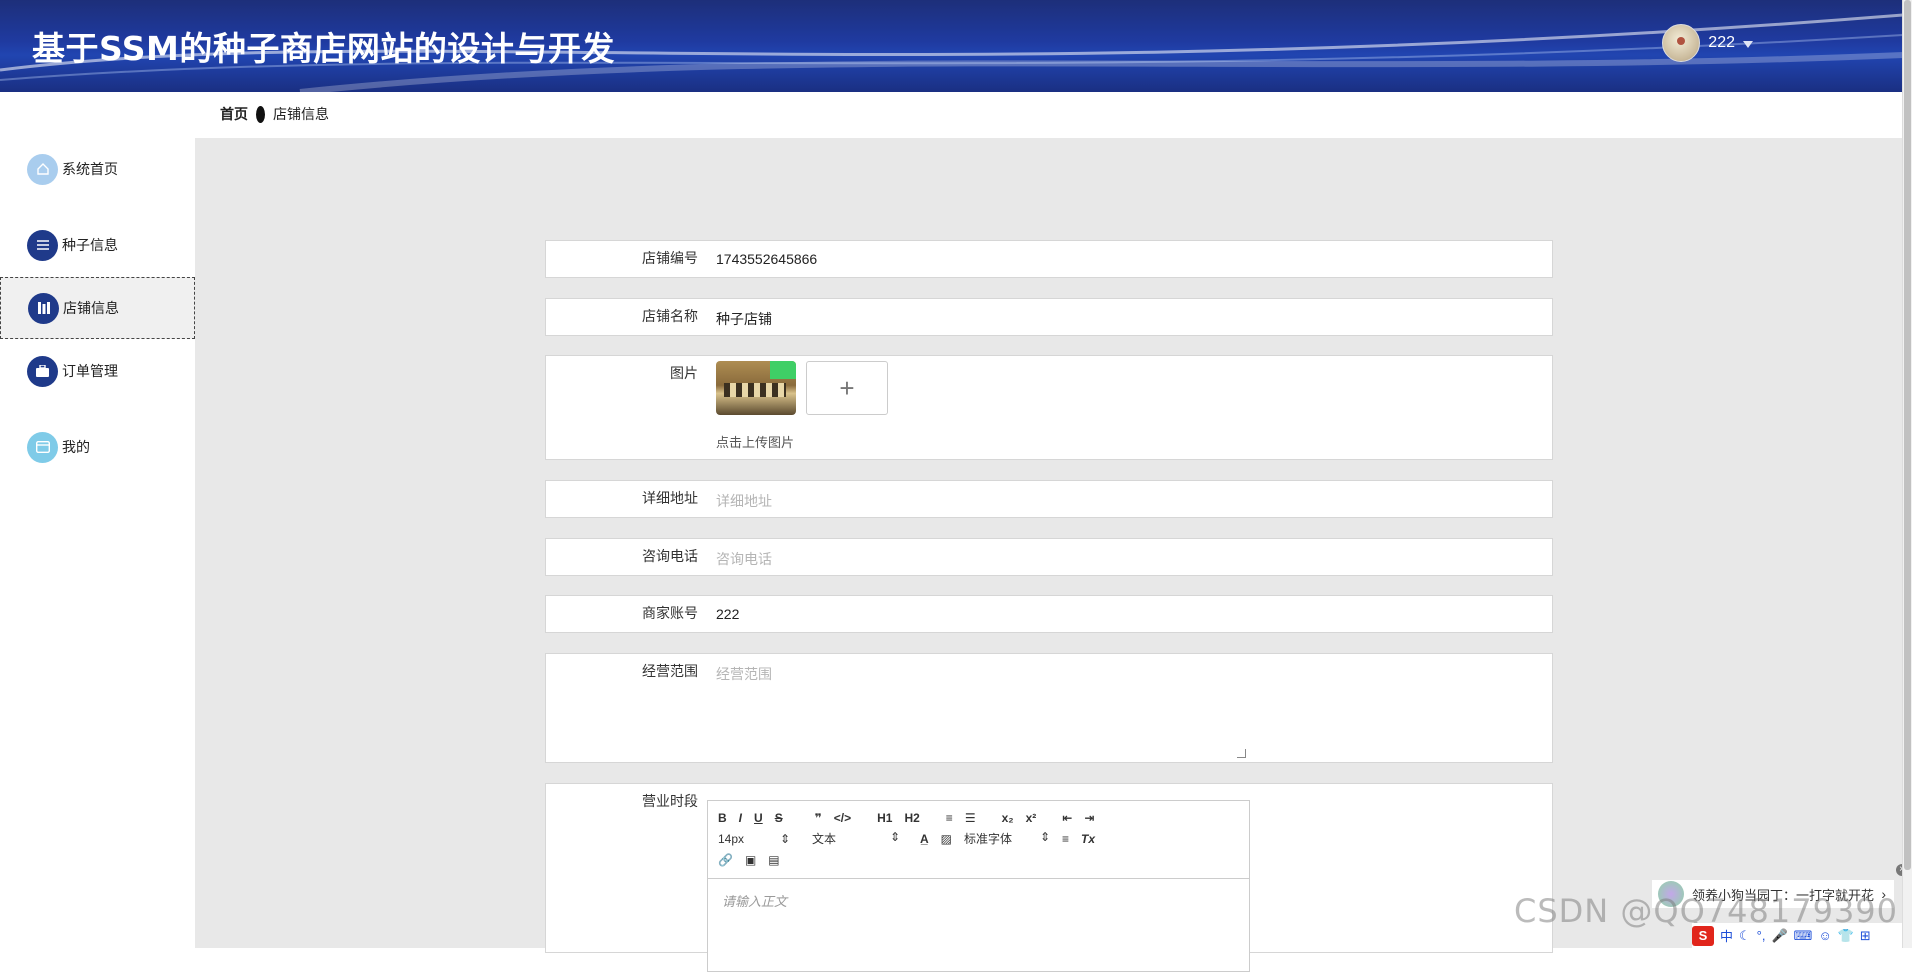 Image resolution: width=1912 pixels, height=972 pixels. What do you see at coordinates (766, 259) in the screenshot?
I see `shop-id-field: 1743552645866` at bounding box center [766, 259].